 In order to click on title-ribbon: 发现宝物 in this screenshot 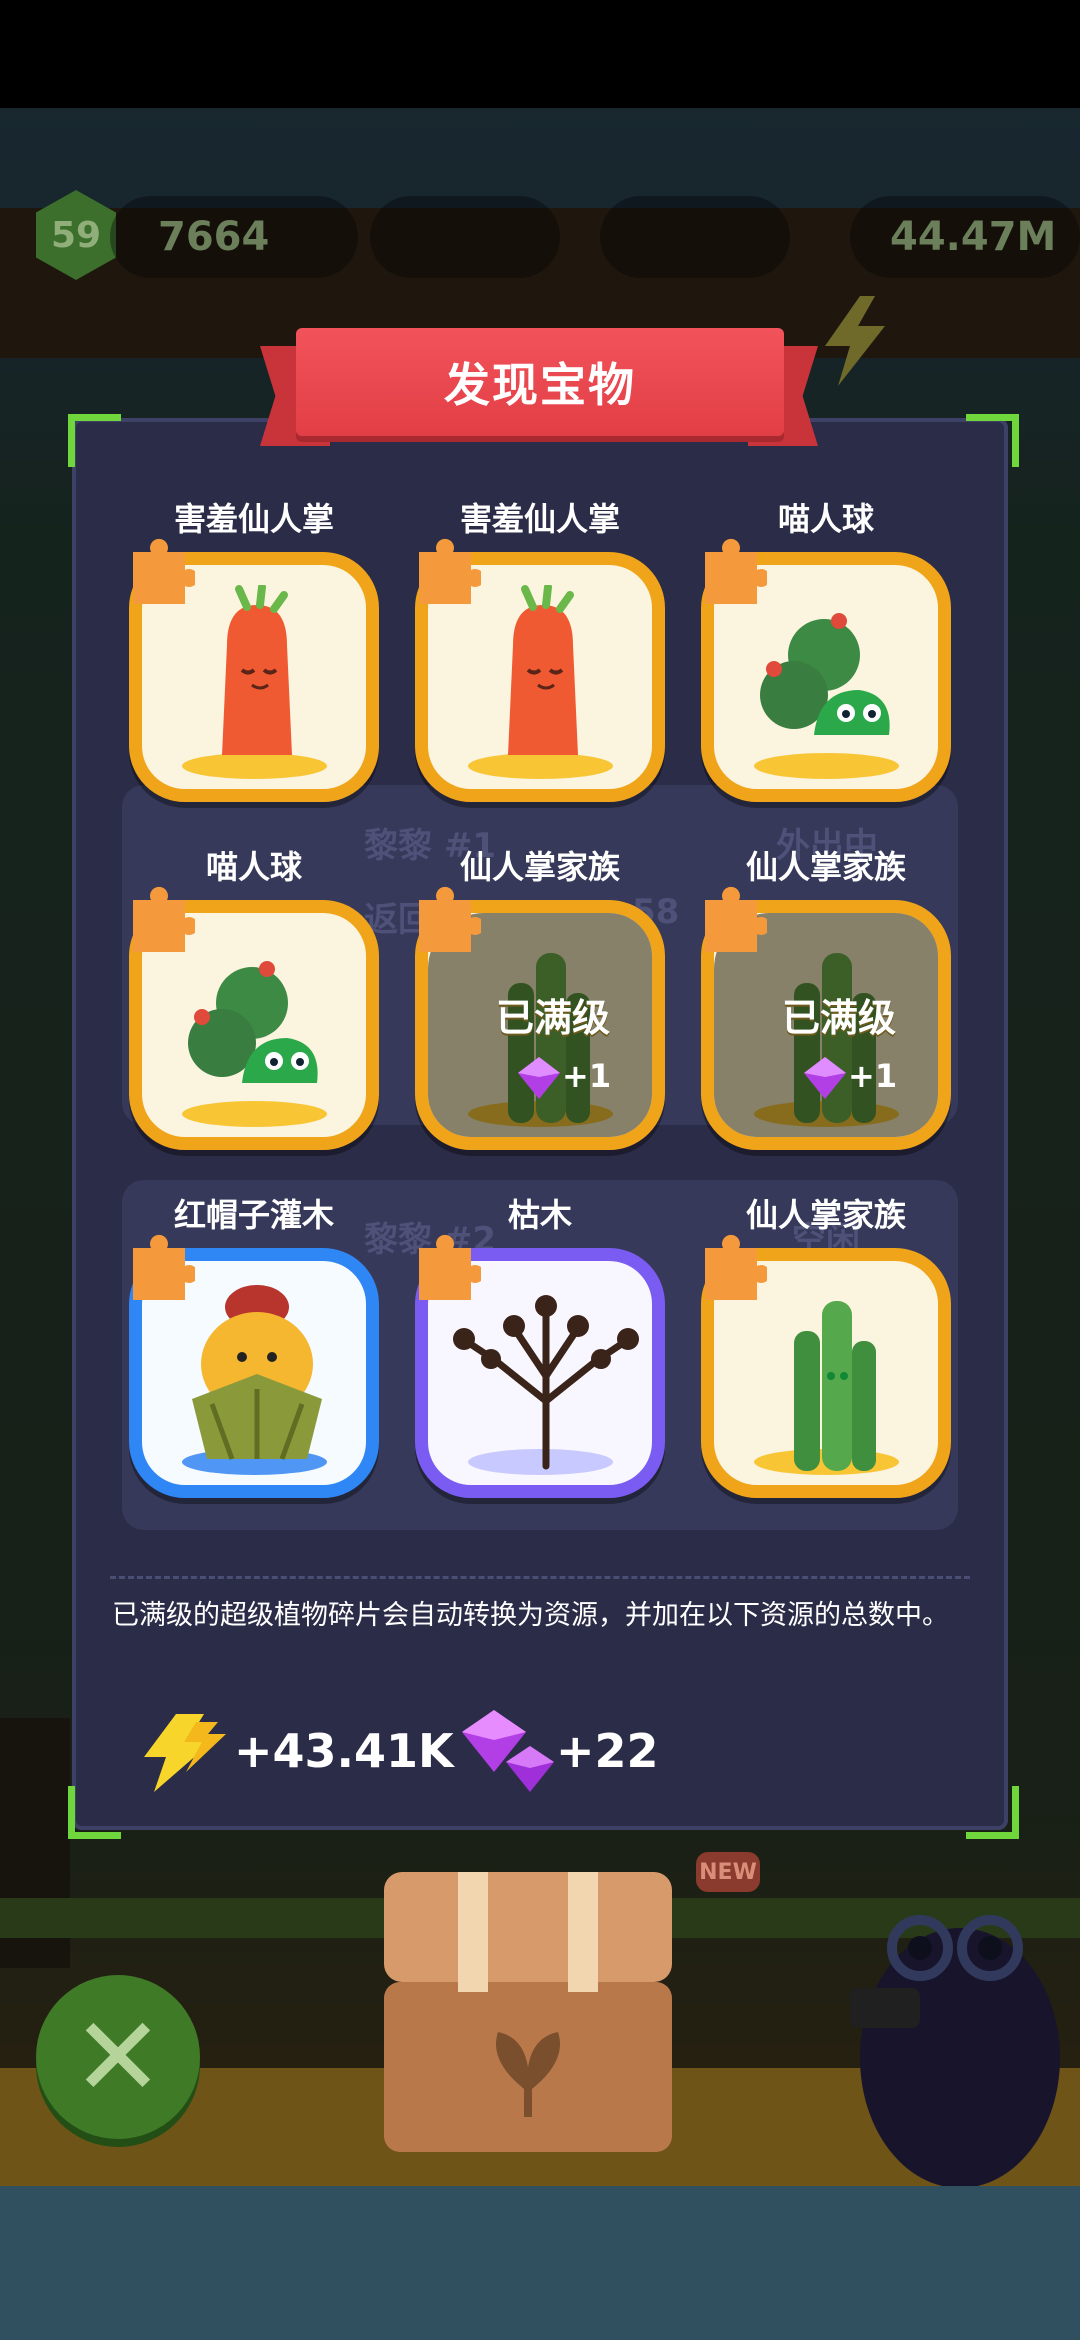, I will do `click(540, 382)`.